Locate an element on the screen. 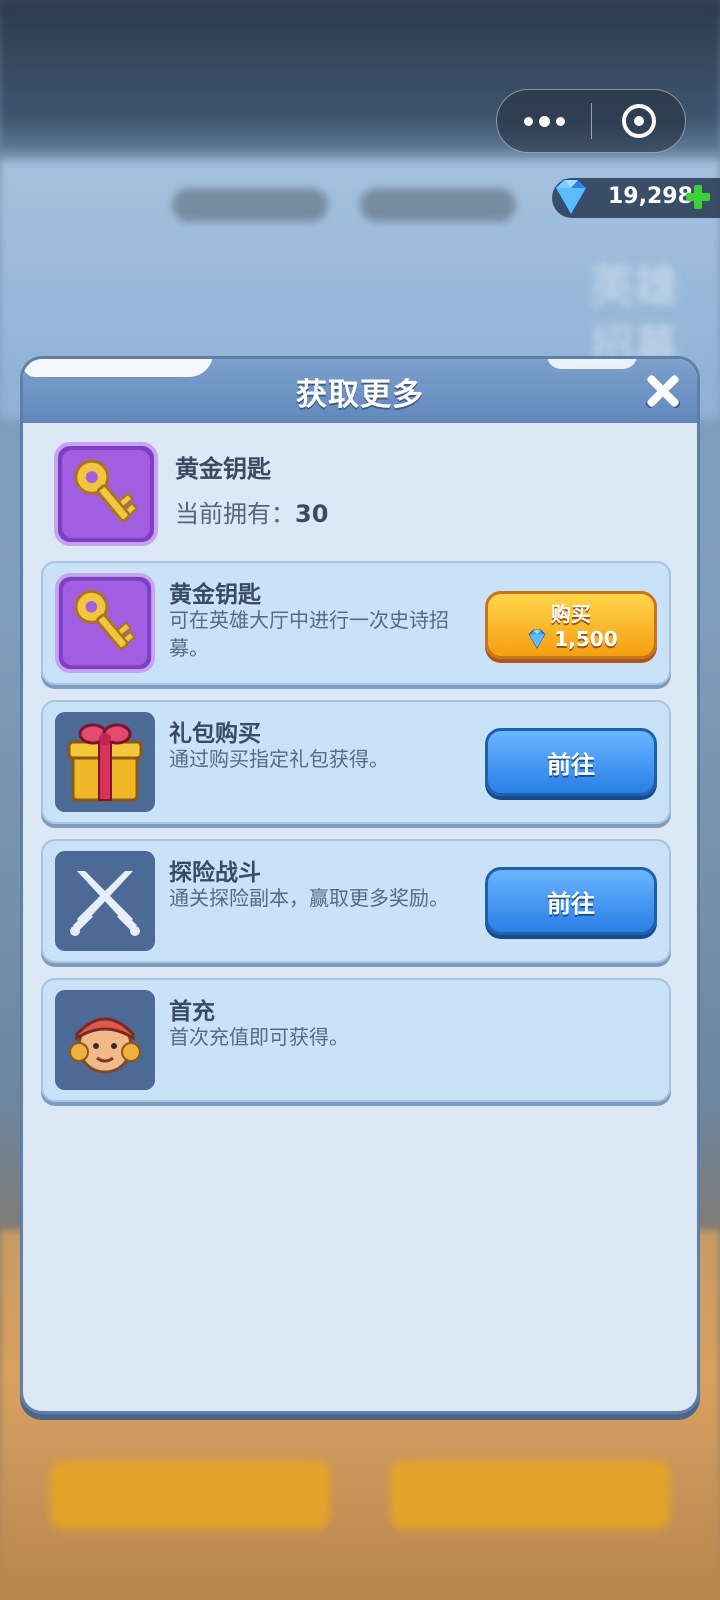 The width and height of the screenshot is (720, 1600). exit-button is located at coordinates (638, 121).